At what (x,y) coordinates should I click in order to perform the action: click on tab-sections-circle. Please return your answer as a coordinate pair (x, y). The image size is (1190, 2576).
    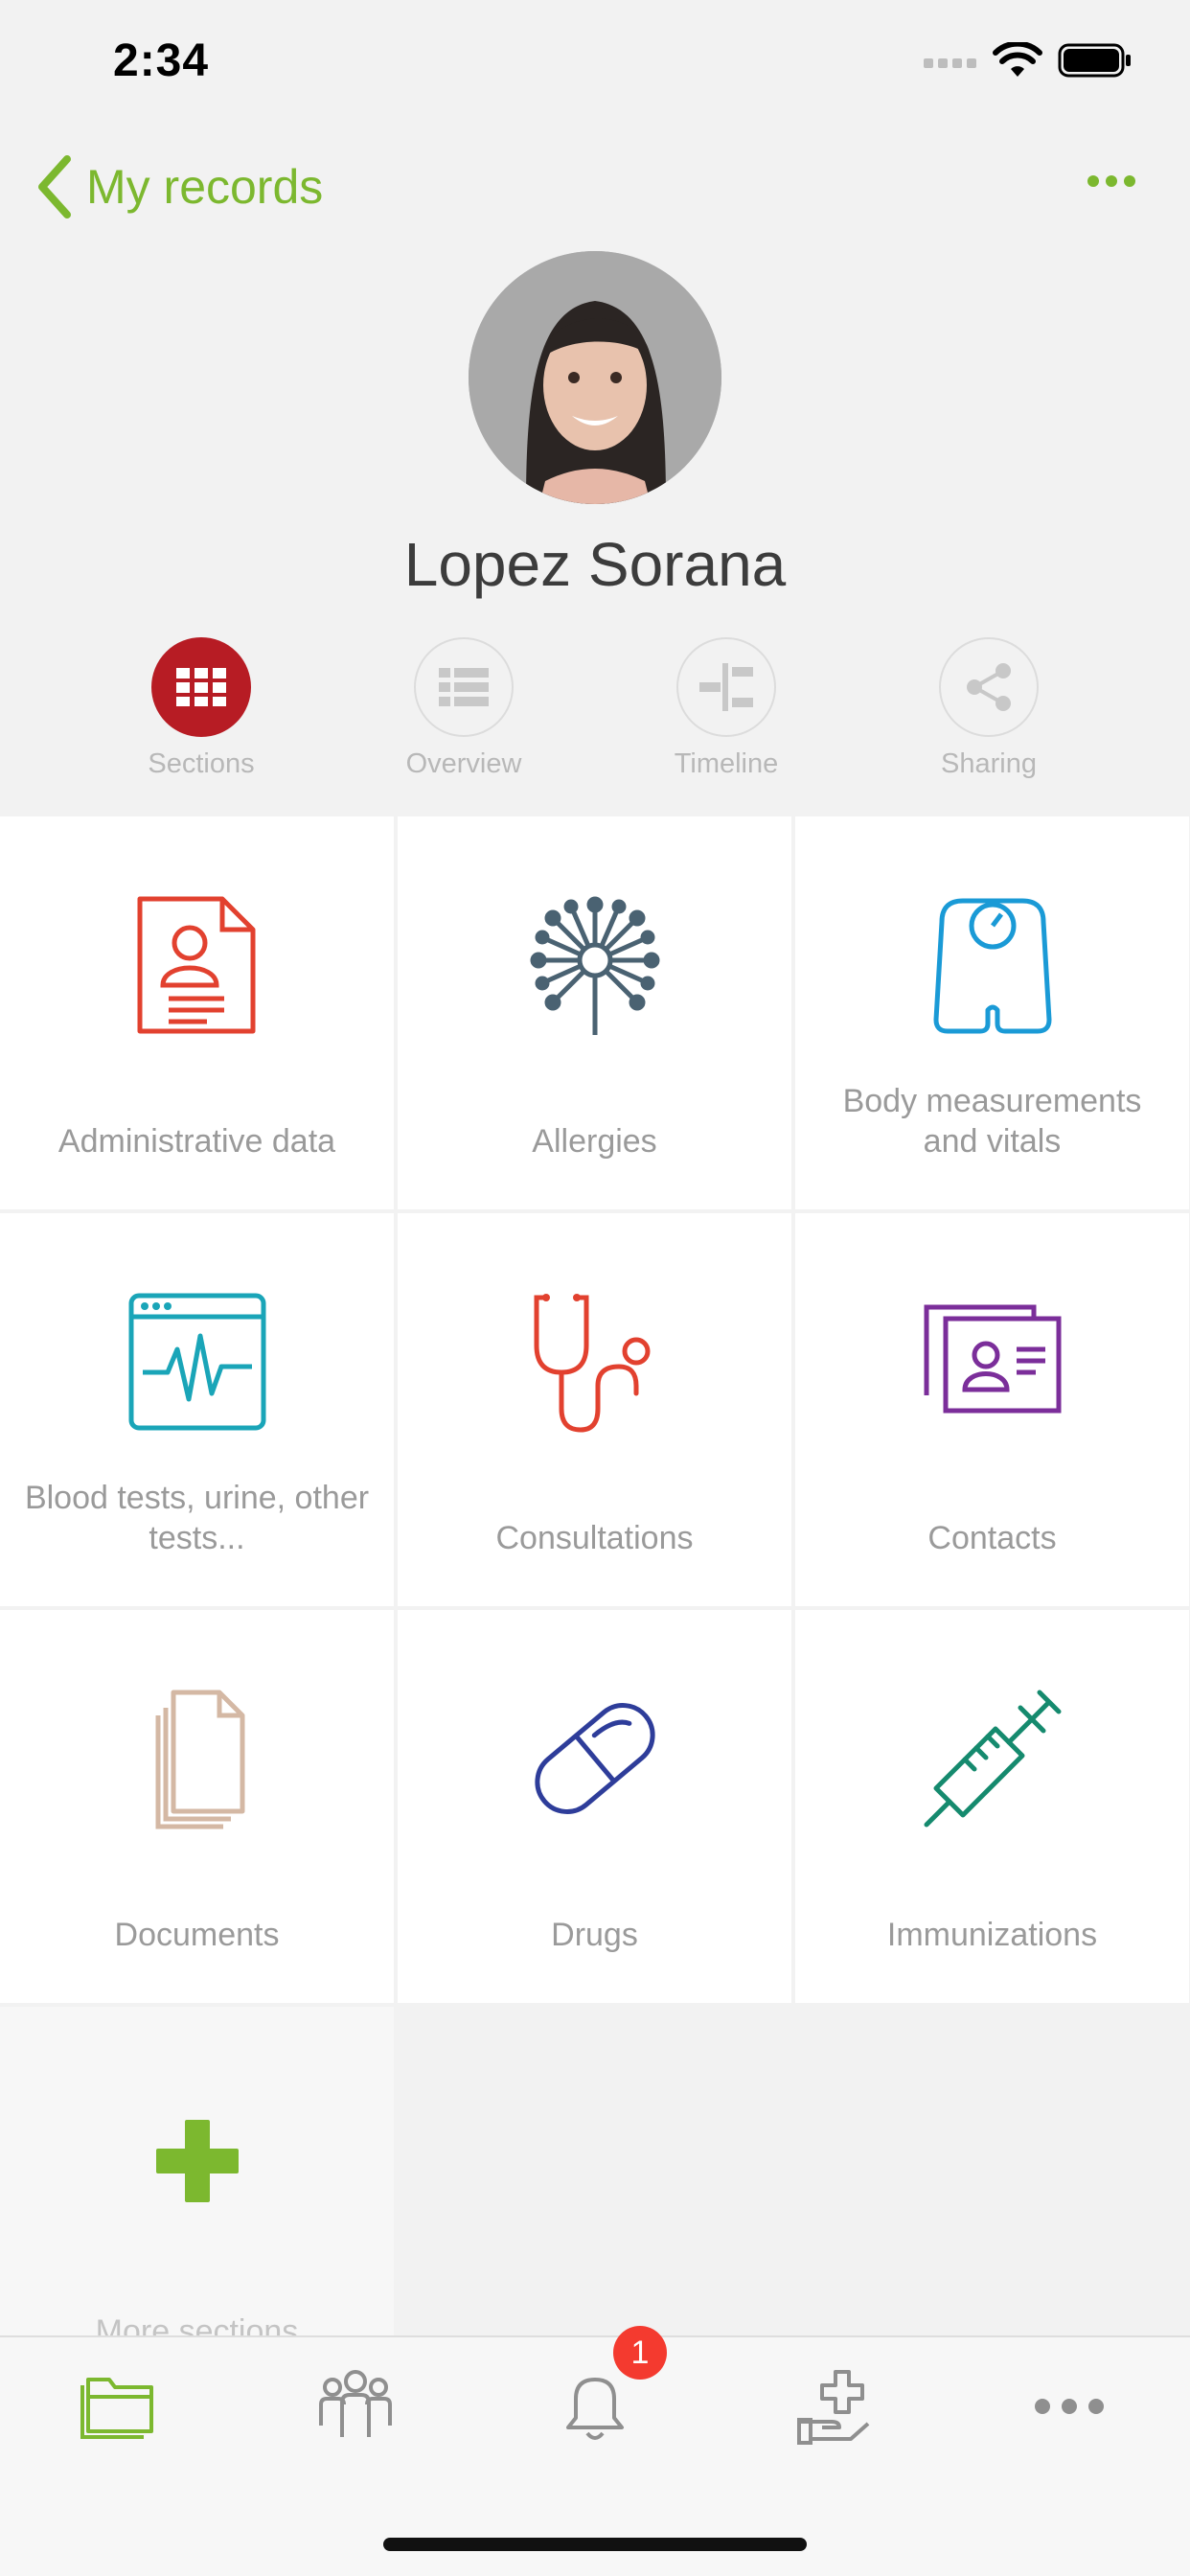
    Looking at the image, I should click on (201, 687).